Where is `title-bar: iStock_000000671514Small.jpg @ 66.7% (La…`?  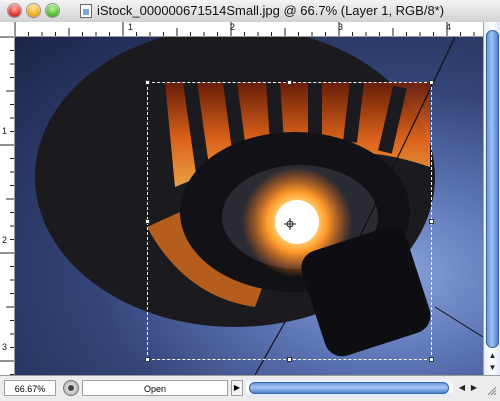
title-bar: iStock_000000671514Small.jpg @ 66.7% (La… is located at coordinates (250, 11).